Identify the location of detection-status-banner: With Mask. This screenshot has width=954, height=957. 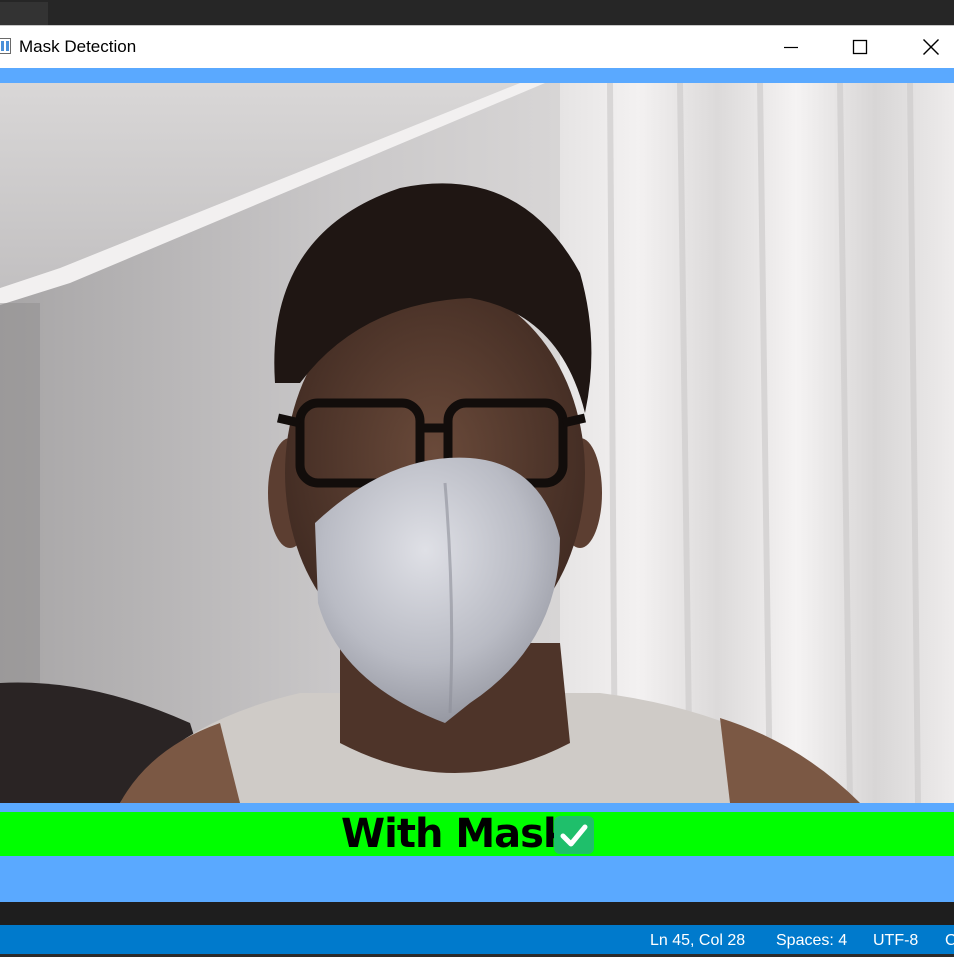
(477, 834).